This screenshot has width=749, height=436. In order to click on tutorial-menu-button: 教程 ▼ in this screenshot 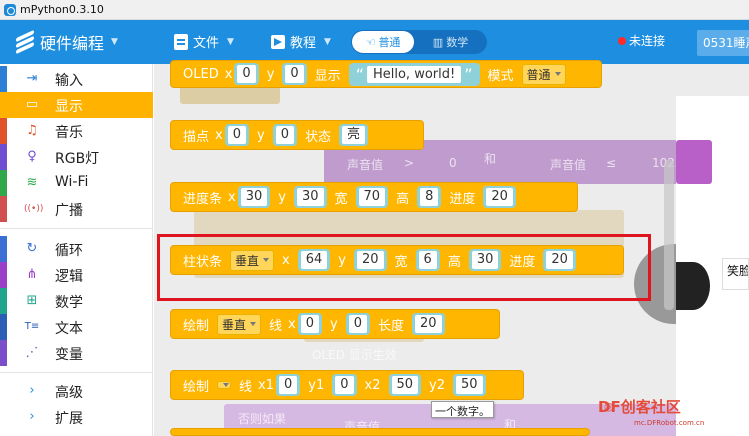, I will do `click(301, 41)`.